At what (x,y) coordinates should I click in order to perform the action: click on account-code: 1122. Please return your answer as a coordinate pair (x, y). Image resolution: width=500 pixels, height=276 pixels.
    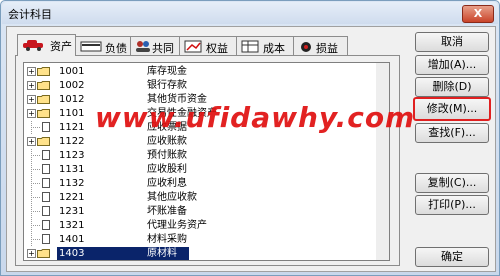
    Looking at the image, I should click on (72, 141).